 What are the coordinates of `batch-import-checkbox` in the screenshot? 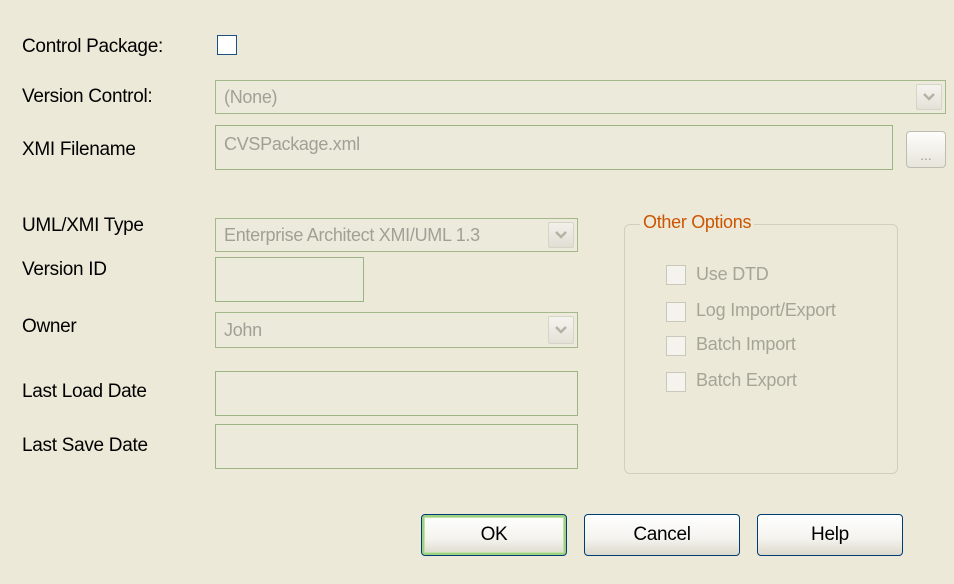 It's located at (676, 346).